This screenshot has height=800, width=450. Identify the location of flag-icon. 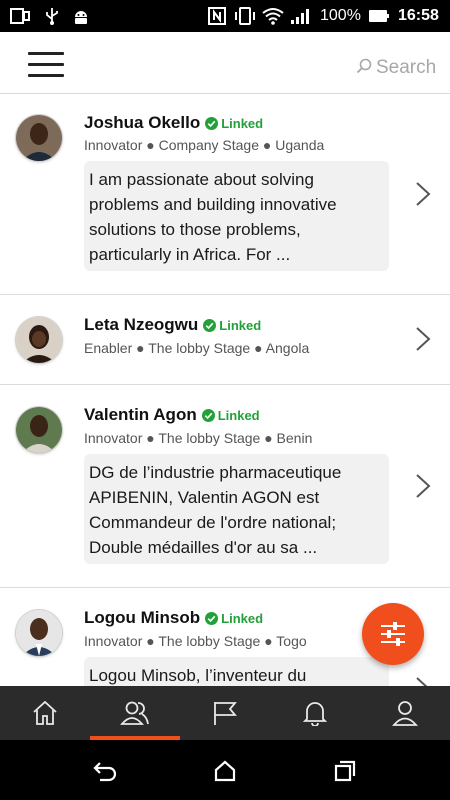
(225, 713).